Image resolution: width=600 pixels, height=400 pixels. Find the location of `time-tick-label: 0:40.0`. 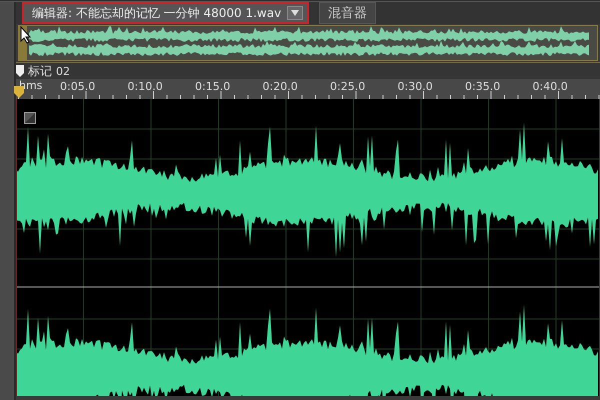

time-tick-label: 0:40.0 is located at coordinates (550, 86).